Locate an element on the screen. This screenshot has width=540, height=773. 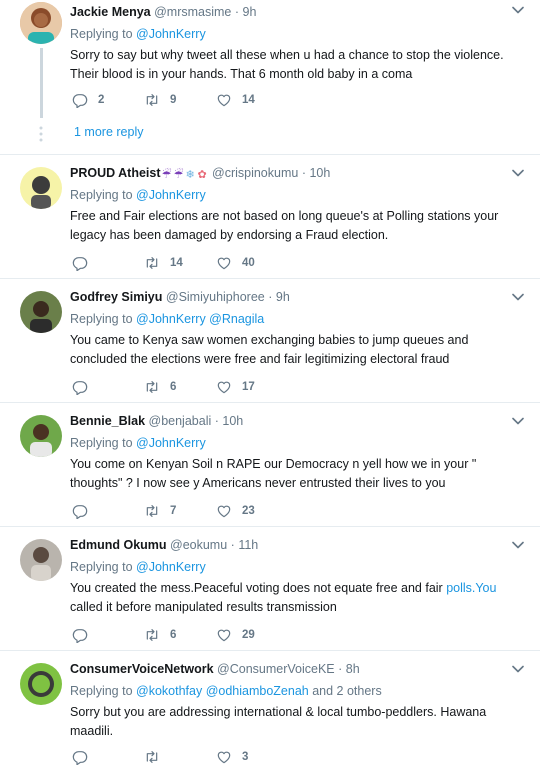
retweet-button: 14 is located at coordinates (180, 263).